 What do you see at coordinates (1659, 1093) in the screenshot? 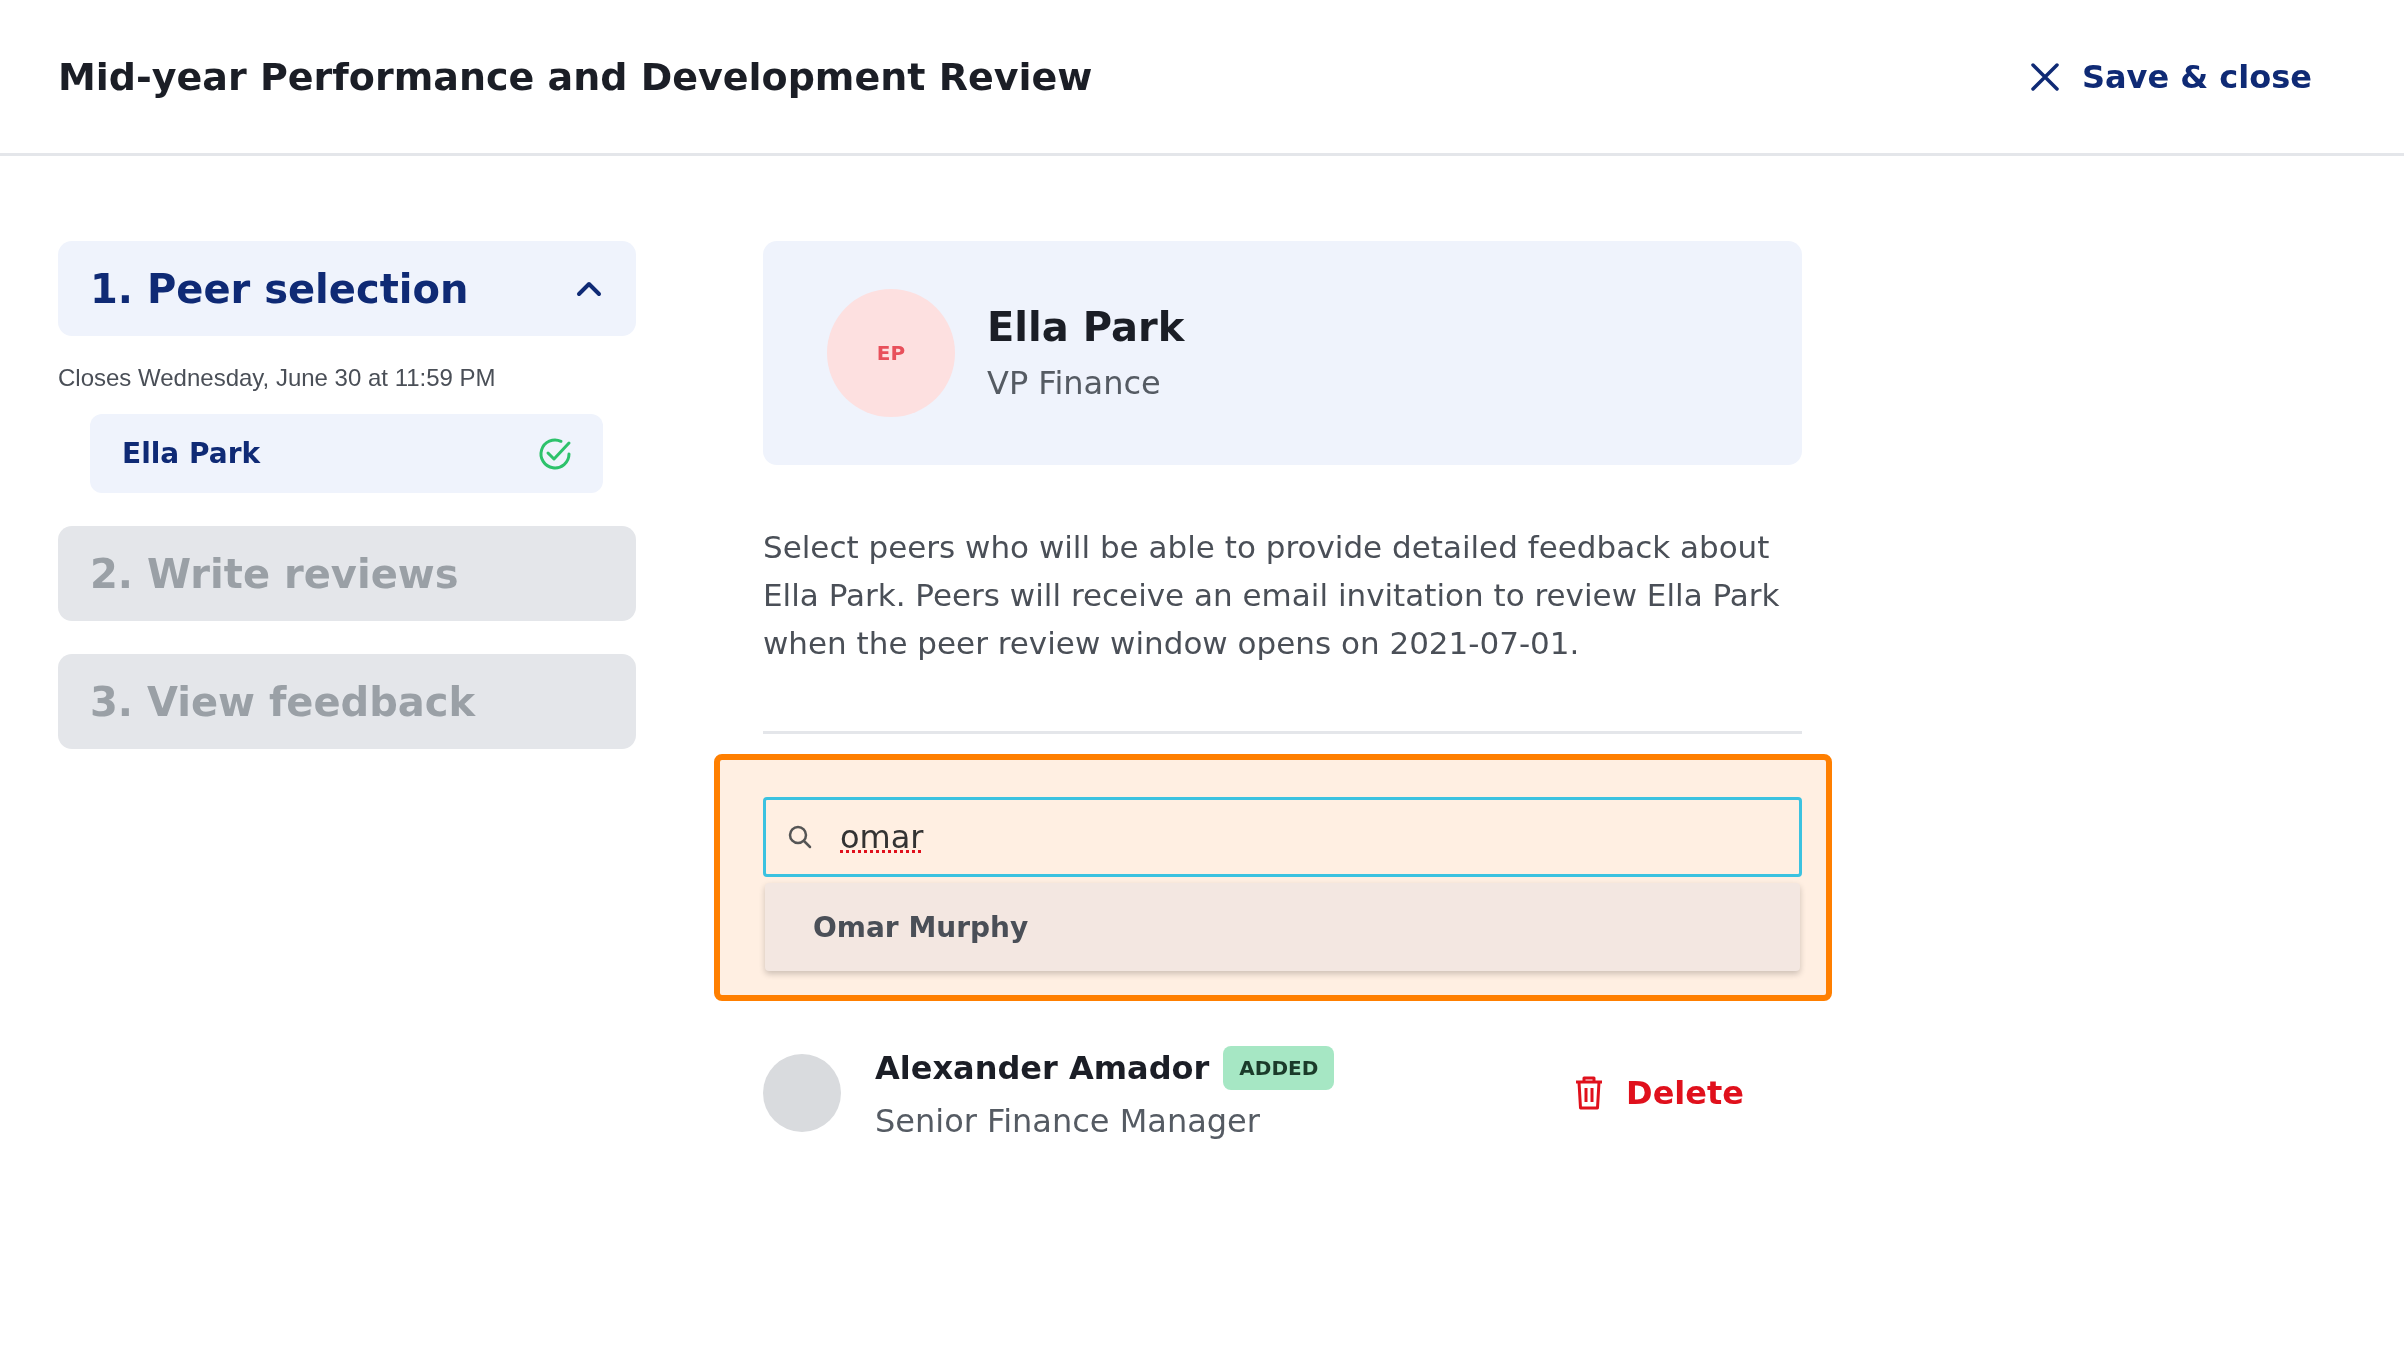
I see `delete-button: Delete` at bounding box center [1659, 1093].